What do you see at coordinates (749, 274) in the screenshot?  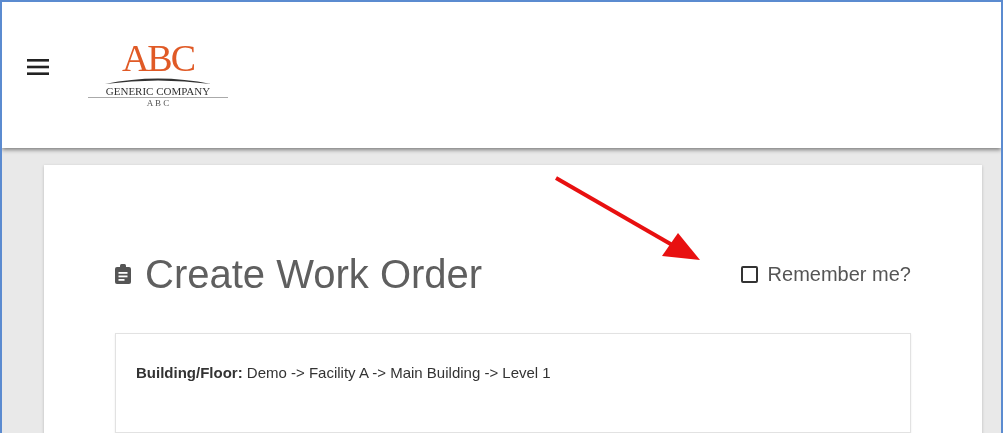 I see `remember-checkbox` at bounding box center [749, 274].